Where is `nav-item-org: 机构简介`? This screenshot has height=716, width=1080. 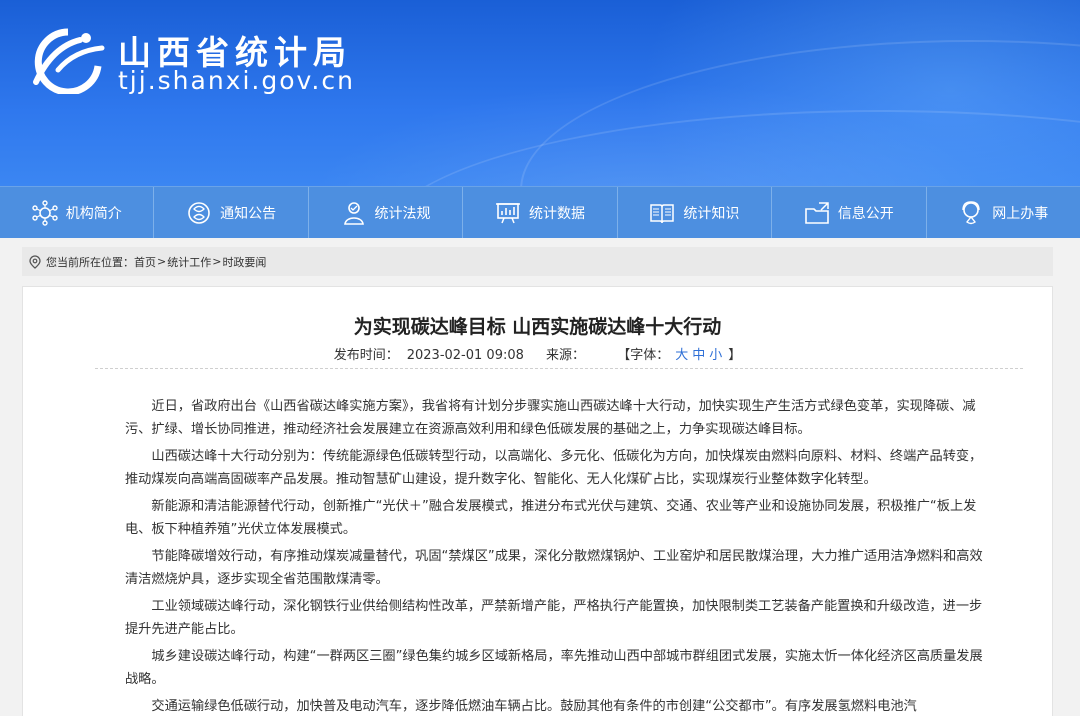 nav-item-org: 机构简介 is located at coordinates (77, 212).